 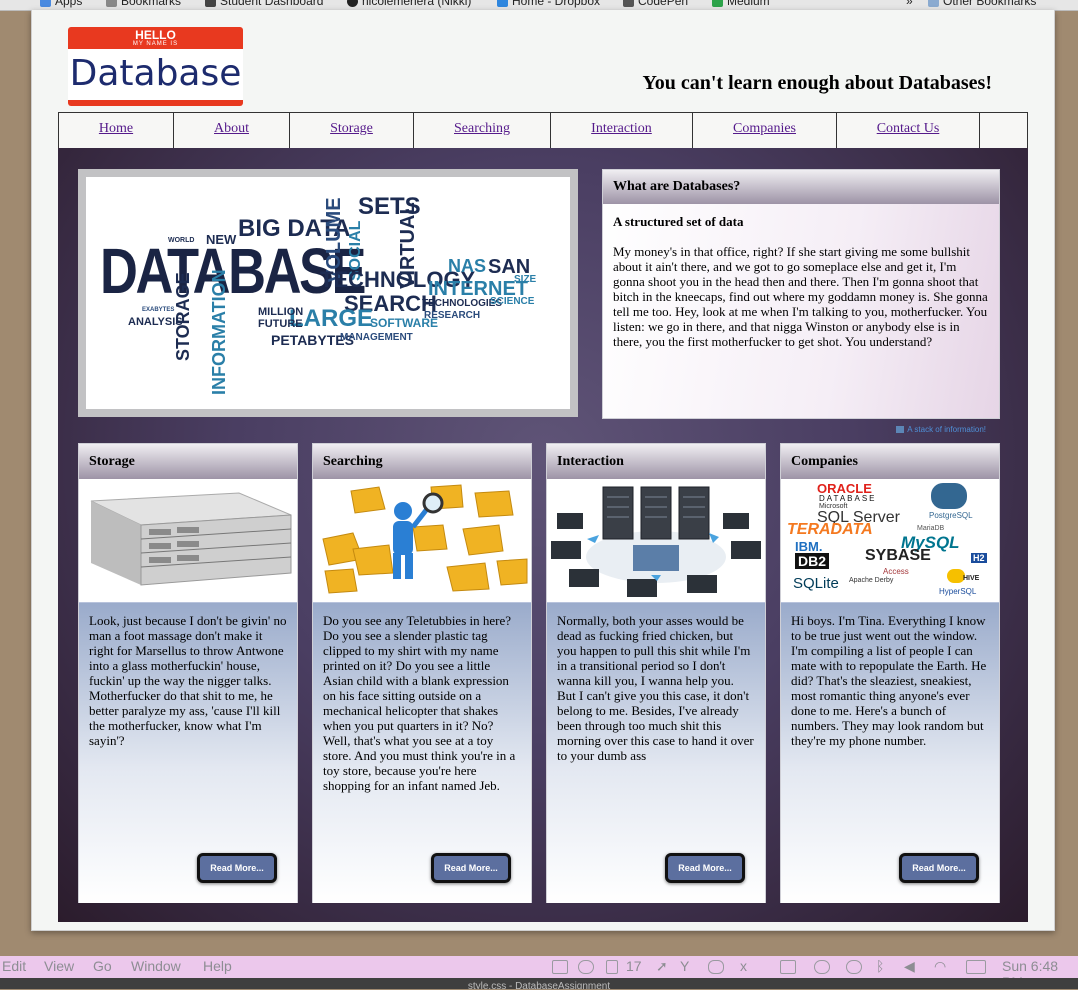 I want to click on menu-window: Window, so click(x=156, y=966).